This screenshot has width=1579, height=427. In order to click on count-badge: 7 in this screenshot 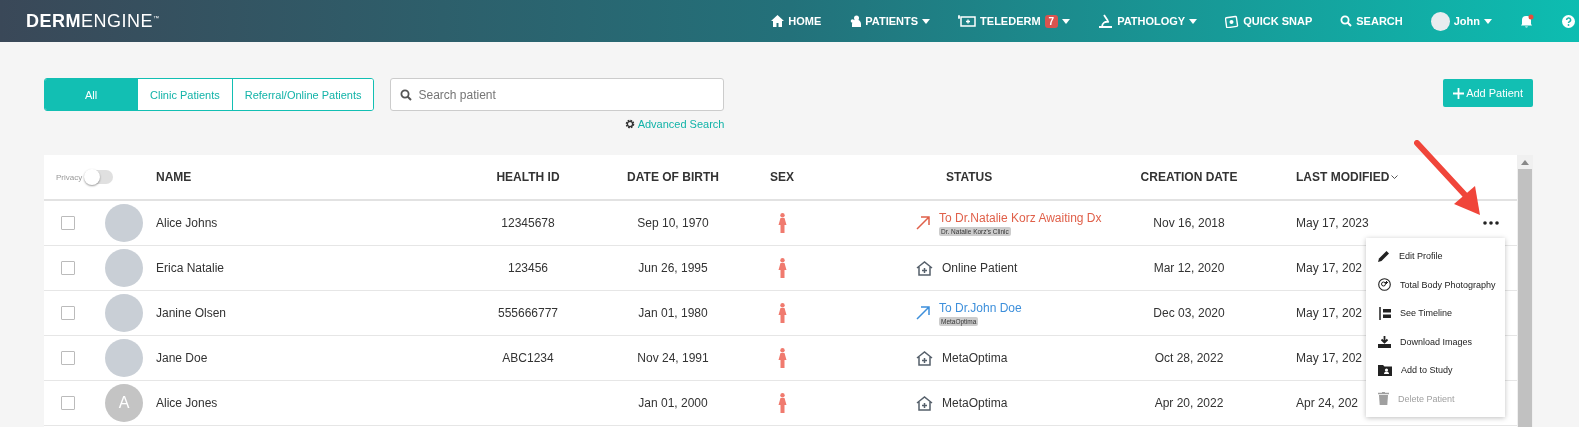, I will do `click(1051, 21)`.